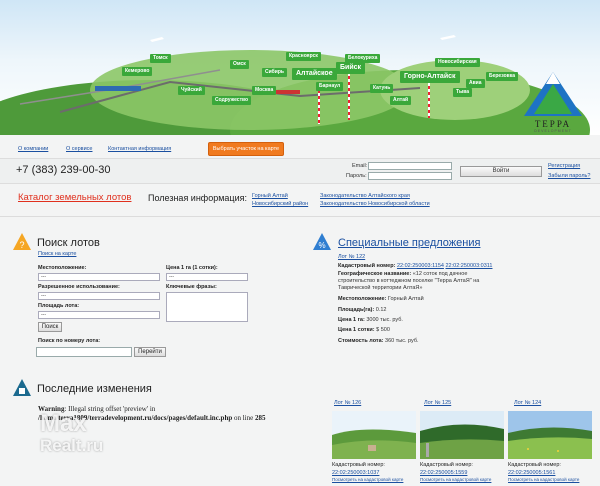 The width and height of the screenshot is (600, 486). I want to click on banner-sign: Авиа, so click(475, 83).